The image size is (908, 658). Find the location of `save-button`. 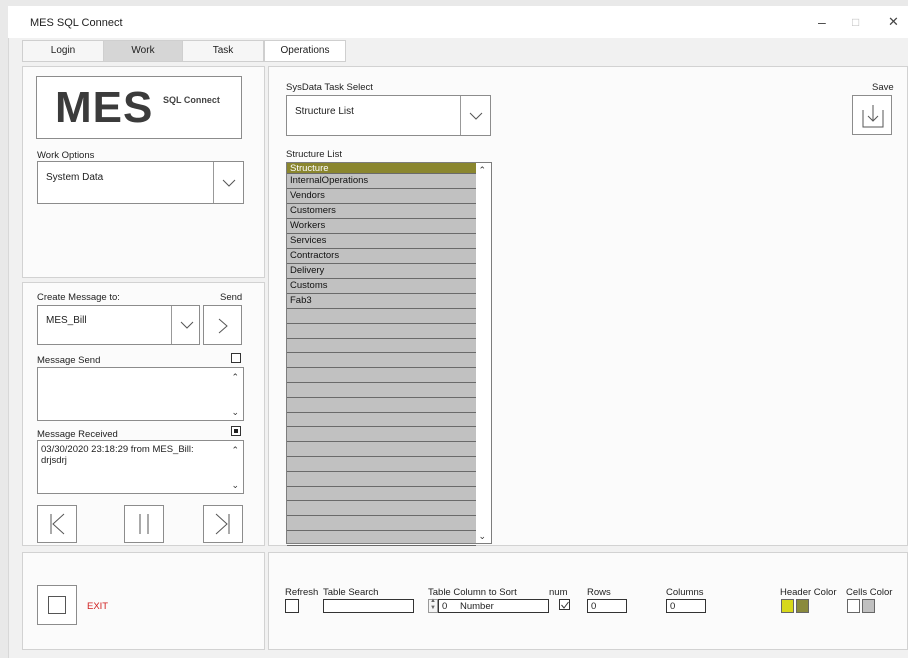

save-button is located at coordinates (872, 115).